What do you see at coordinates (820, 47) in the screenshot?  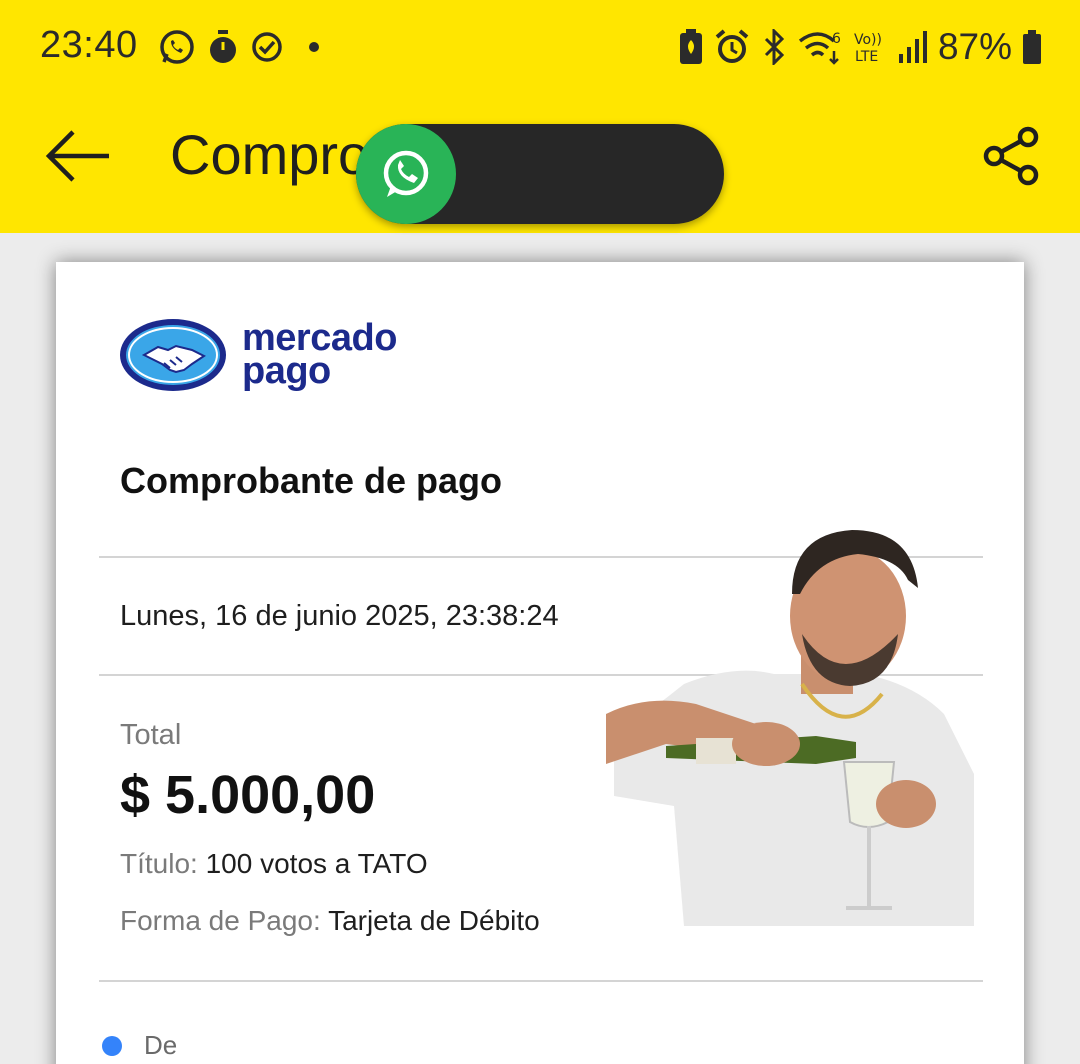 I see `wifi-6-icon: 6` at bounding box center [820, 47].